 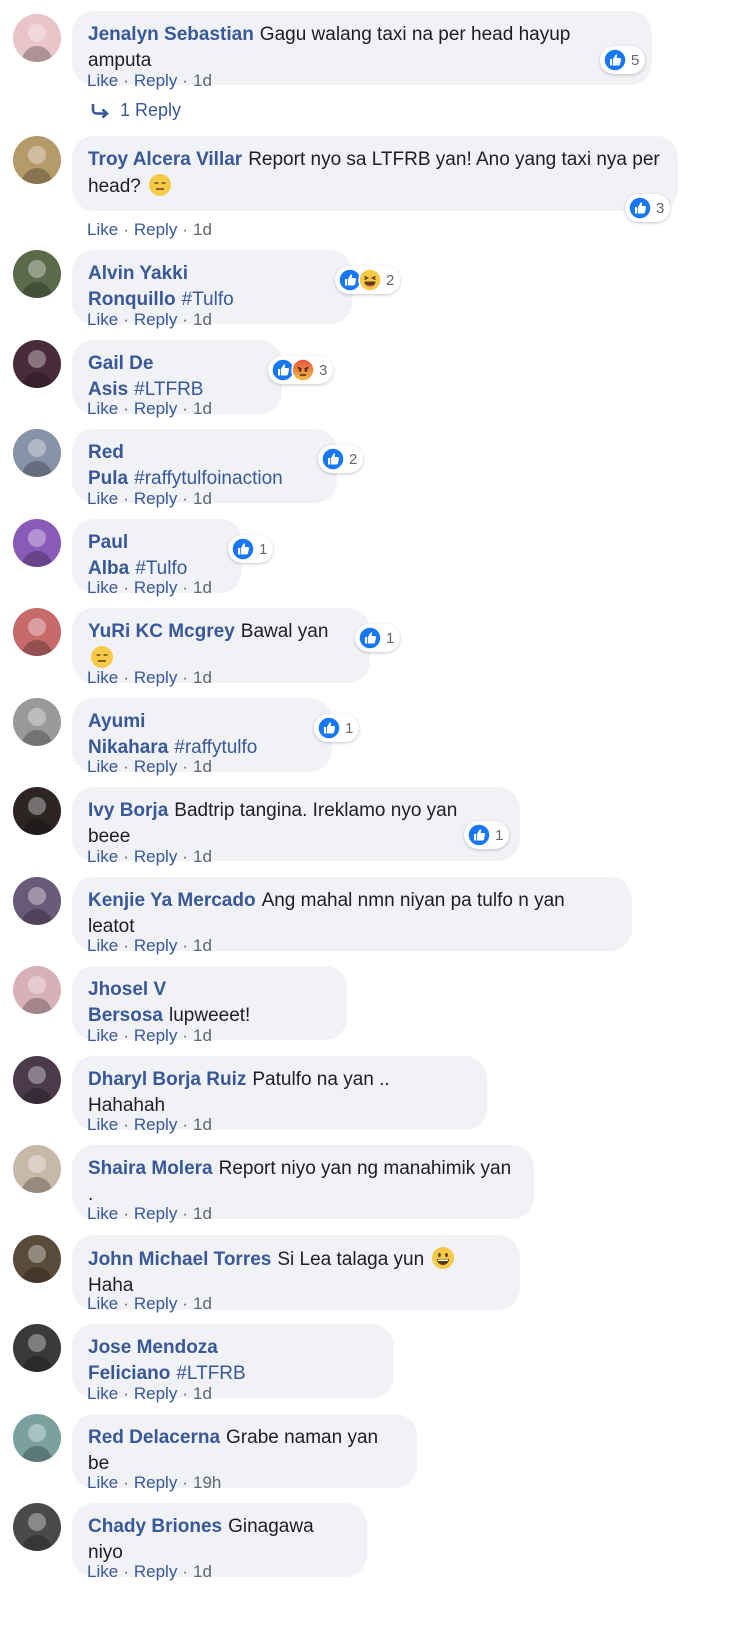 What do you see at coordinates (150, 1168) in the screenshot?
I see `commenter-name: Shaira Molera` at bounding box center [150, 1168].